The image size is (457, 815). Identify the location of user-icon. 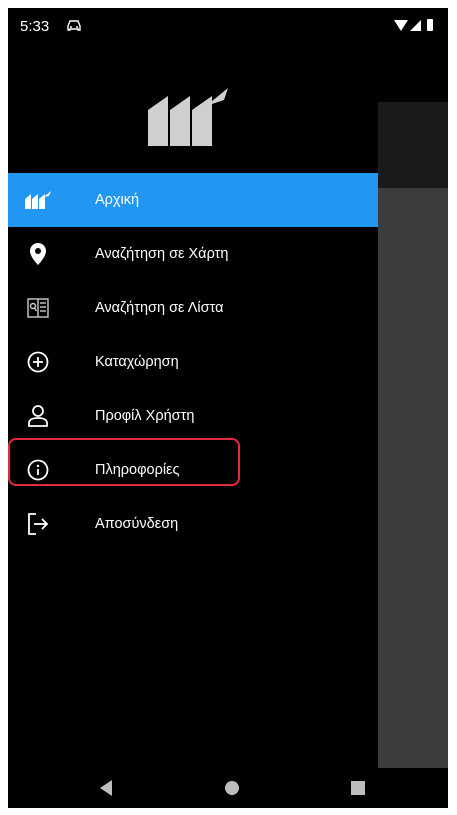
(38, 416).